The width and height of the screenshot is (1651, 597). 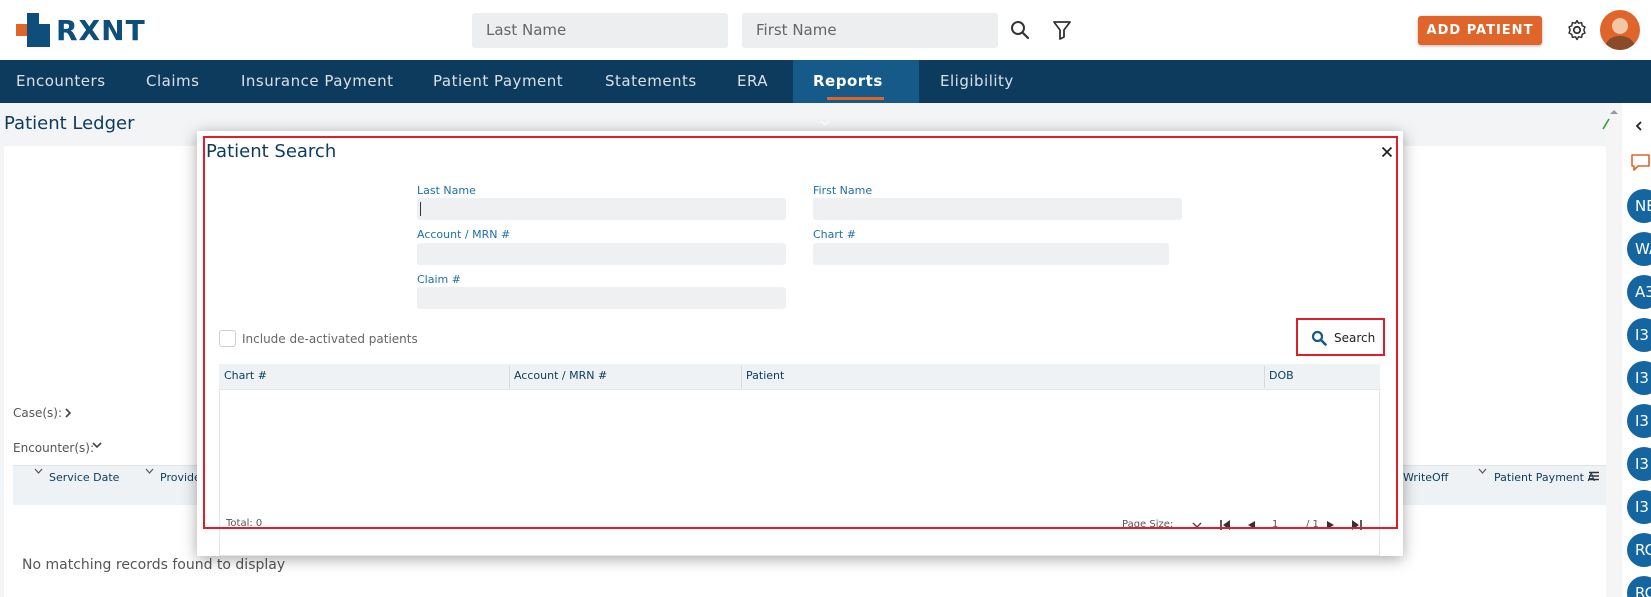 I want to click on first-page-icon, so click(x=1225, y=525).